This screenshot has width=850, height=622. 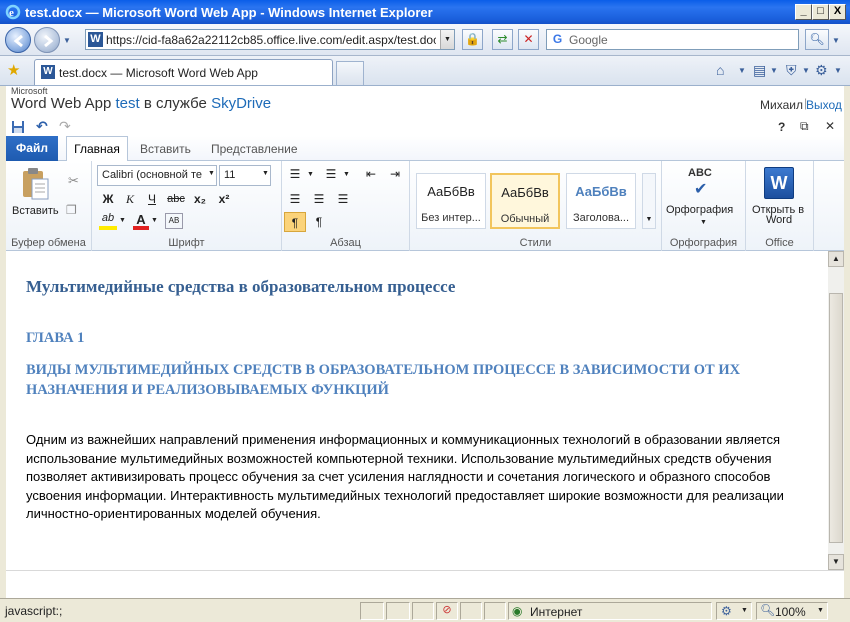 I want to click on refresh-icon: ⇄, so click(x=502, y=39).